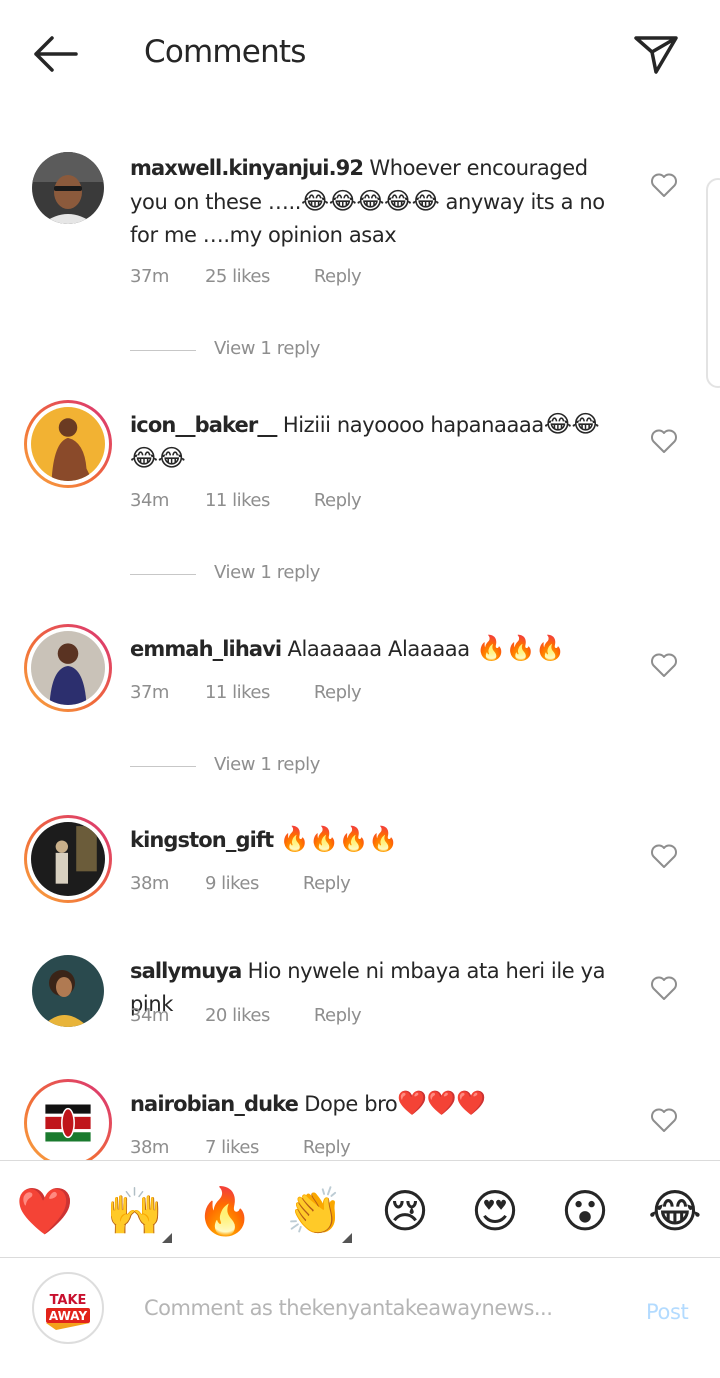 The height and width of the screenshot is (1378, 720). What do you see at coordinates (713, 283) in the screenshot?
I see `scroll-indicator` at bounding box center [713, 283].